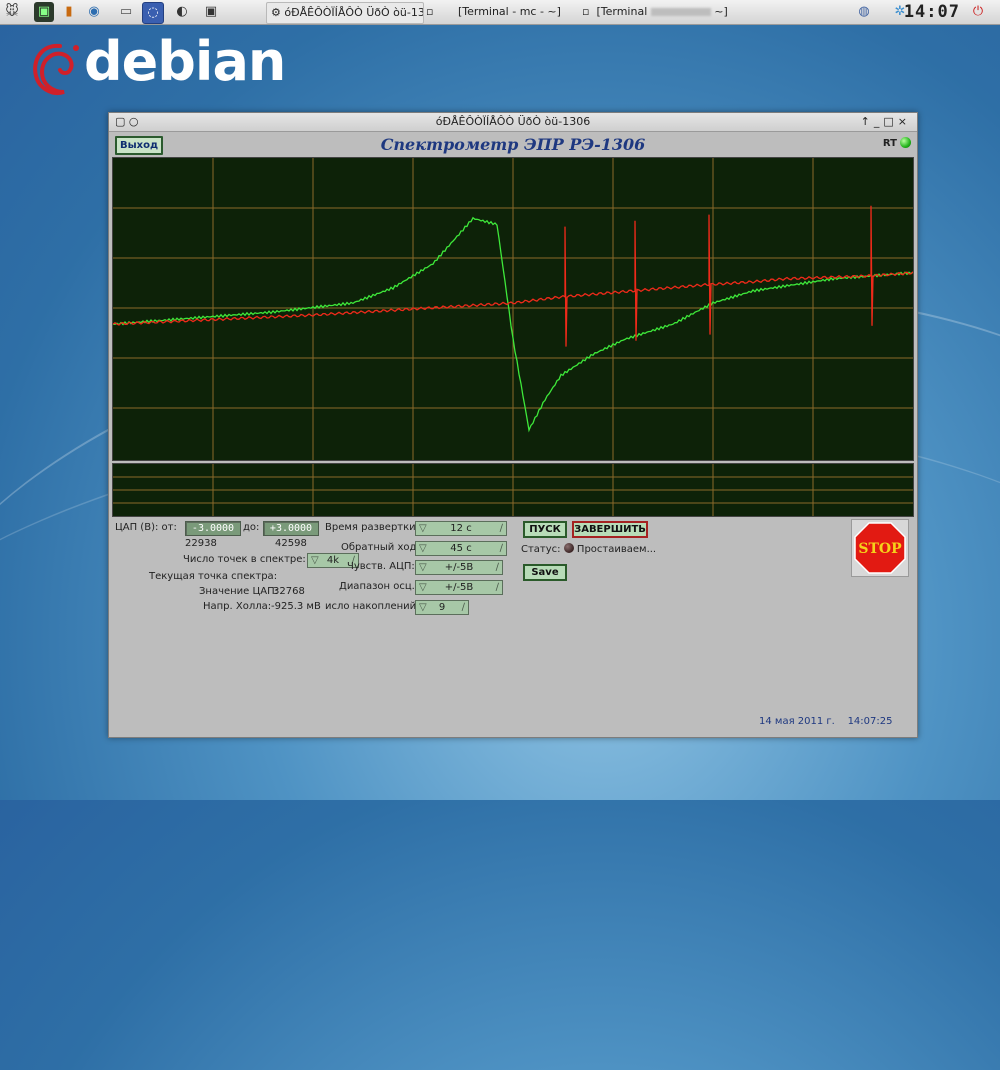 The height and width of the screenshot is (1070, 1000). What do you see at coordinates (56, 69) in the screenshot?
I see `debian-swirl-icon` at bounding box center [56, 69].